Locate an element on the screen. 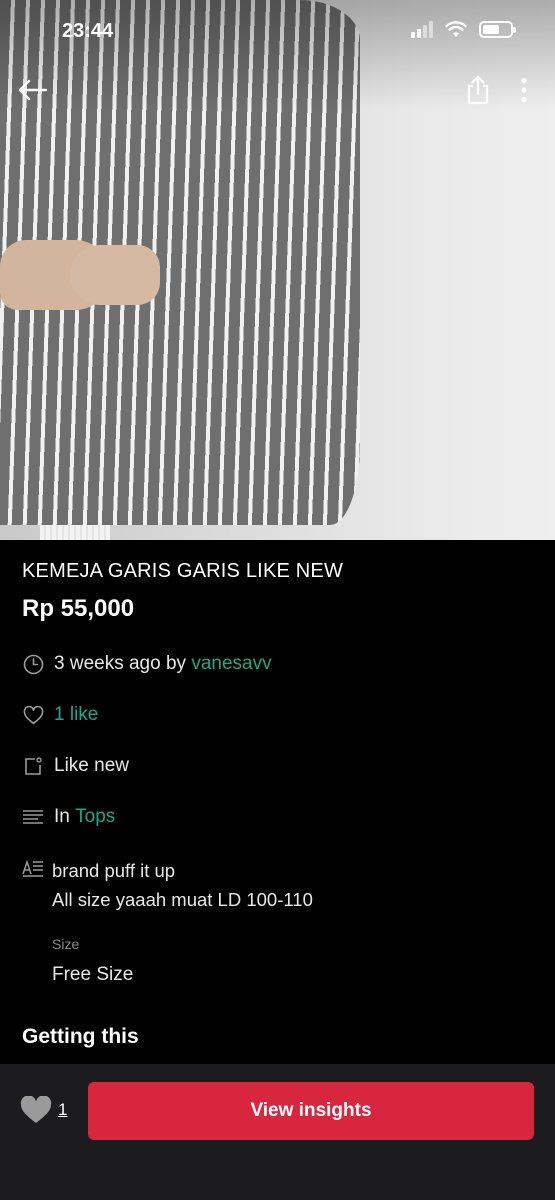 This screenshot has height=1200, width=555. back-button is located at coordinates (32, 90).